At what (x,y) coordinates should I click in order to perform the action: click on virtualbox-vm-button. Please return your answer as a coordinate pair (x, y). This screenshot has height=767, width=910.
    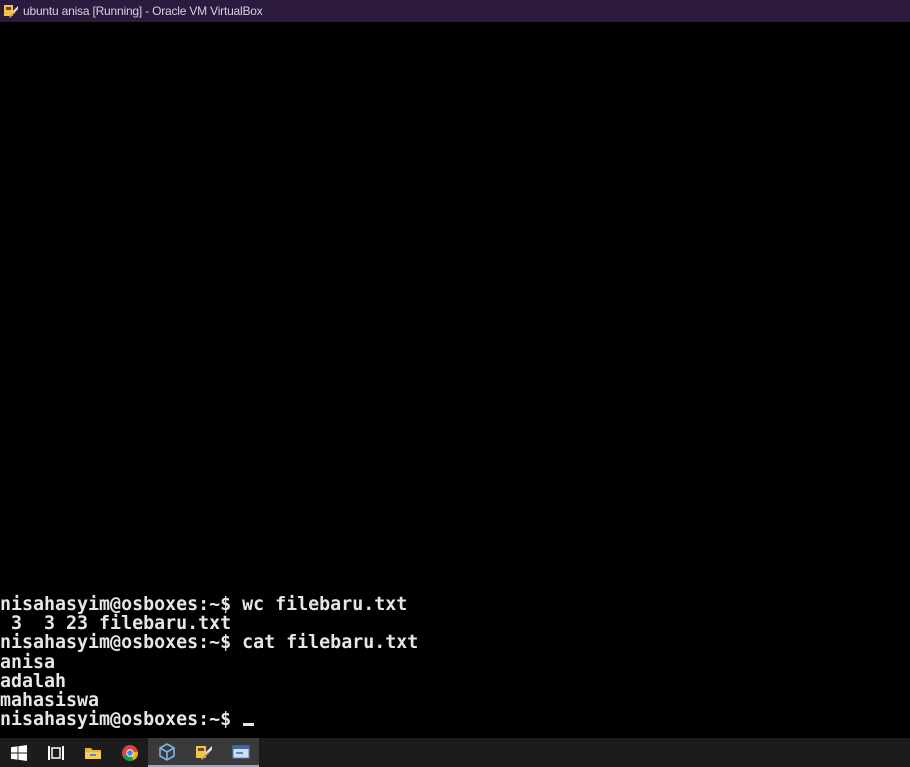
    Looking at the image, I should click on (203, 752).